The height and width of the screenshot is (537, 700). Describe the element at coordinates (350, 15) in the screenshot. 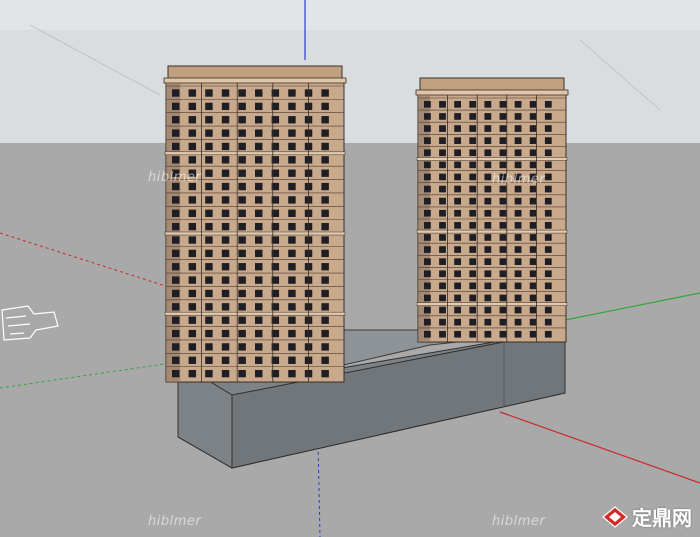

I see `sky-gradient` at that location.